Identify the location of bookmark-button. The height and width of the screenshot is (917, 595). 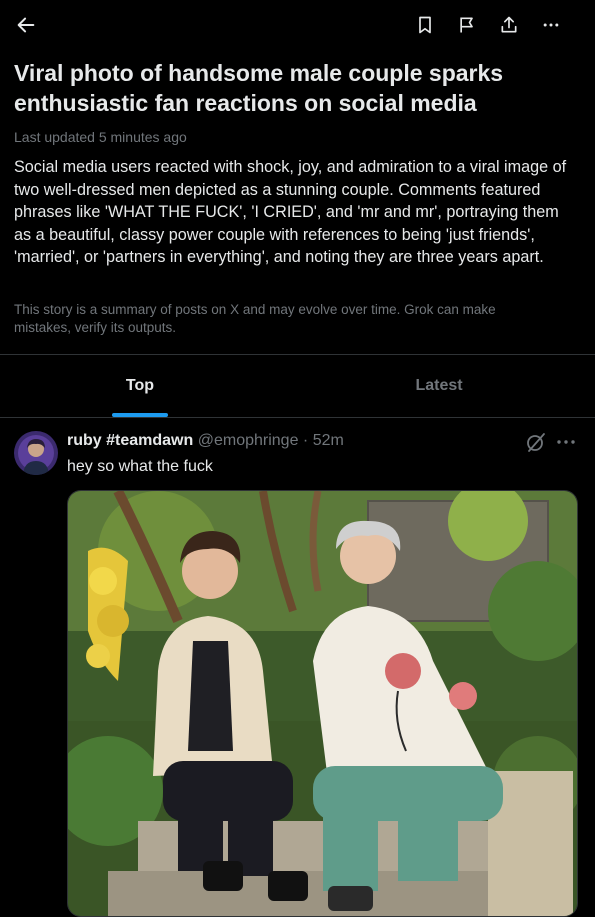
(425, 25).